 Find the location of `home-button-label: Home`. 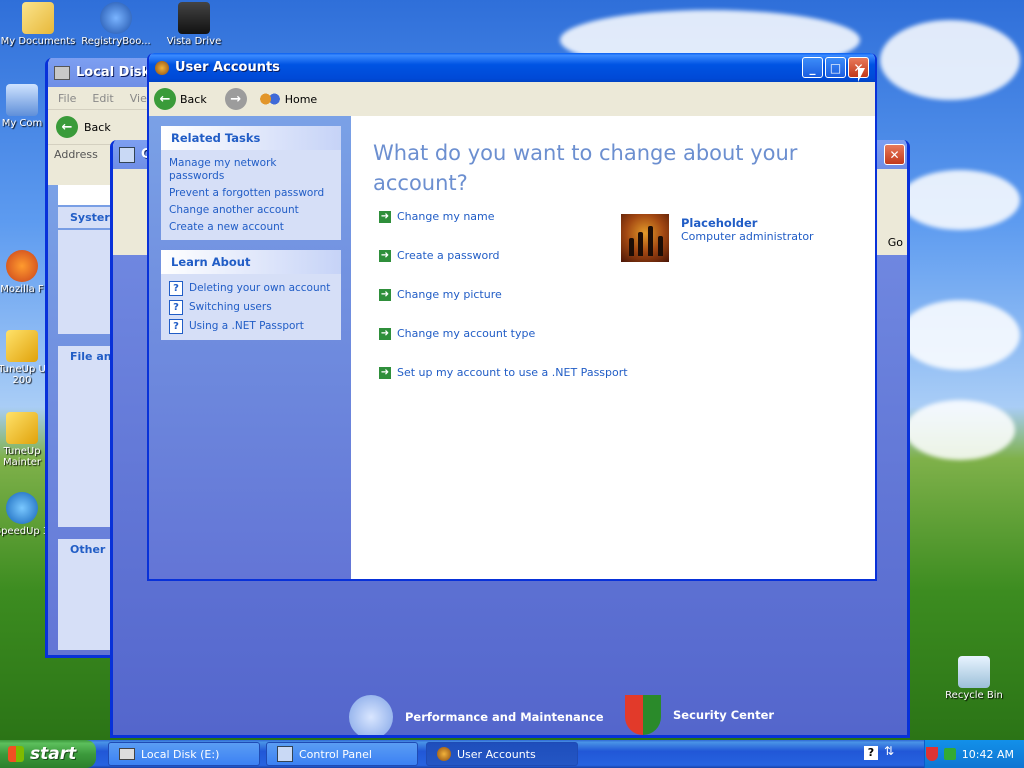

home-button-label: Home is located at coordinates (301, 99).